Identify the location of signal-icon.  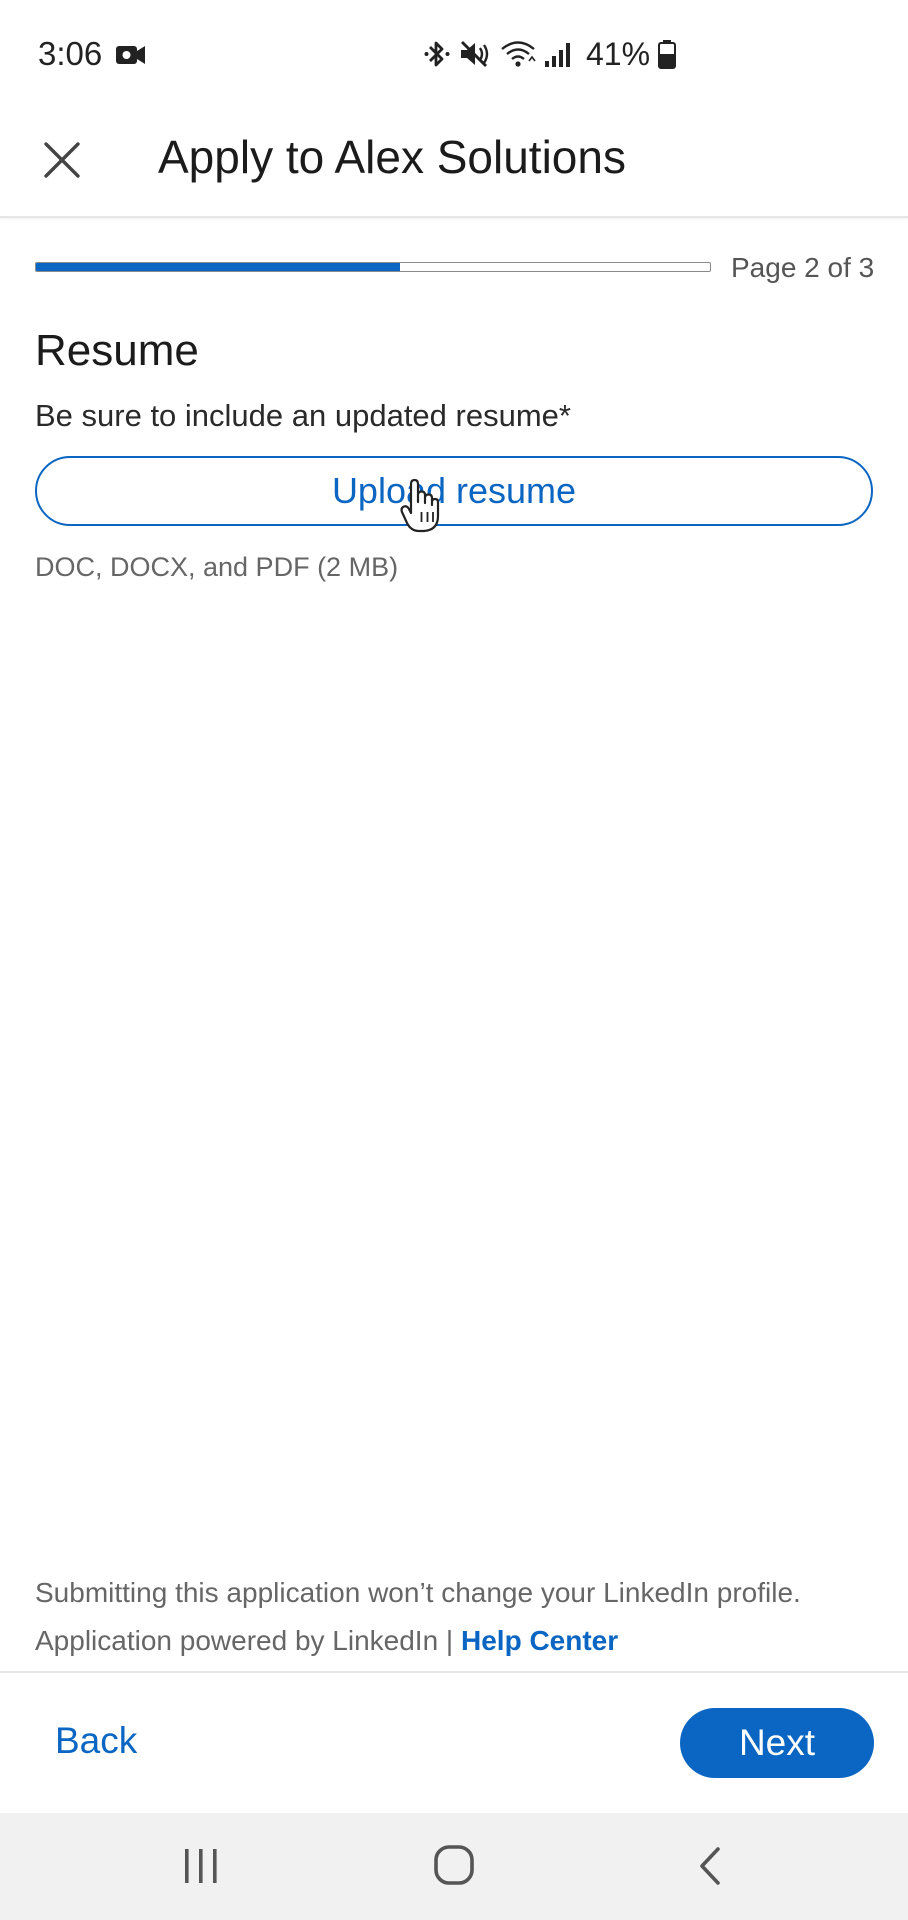
(557, 55).